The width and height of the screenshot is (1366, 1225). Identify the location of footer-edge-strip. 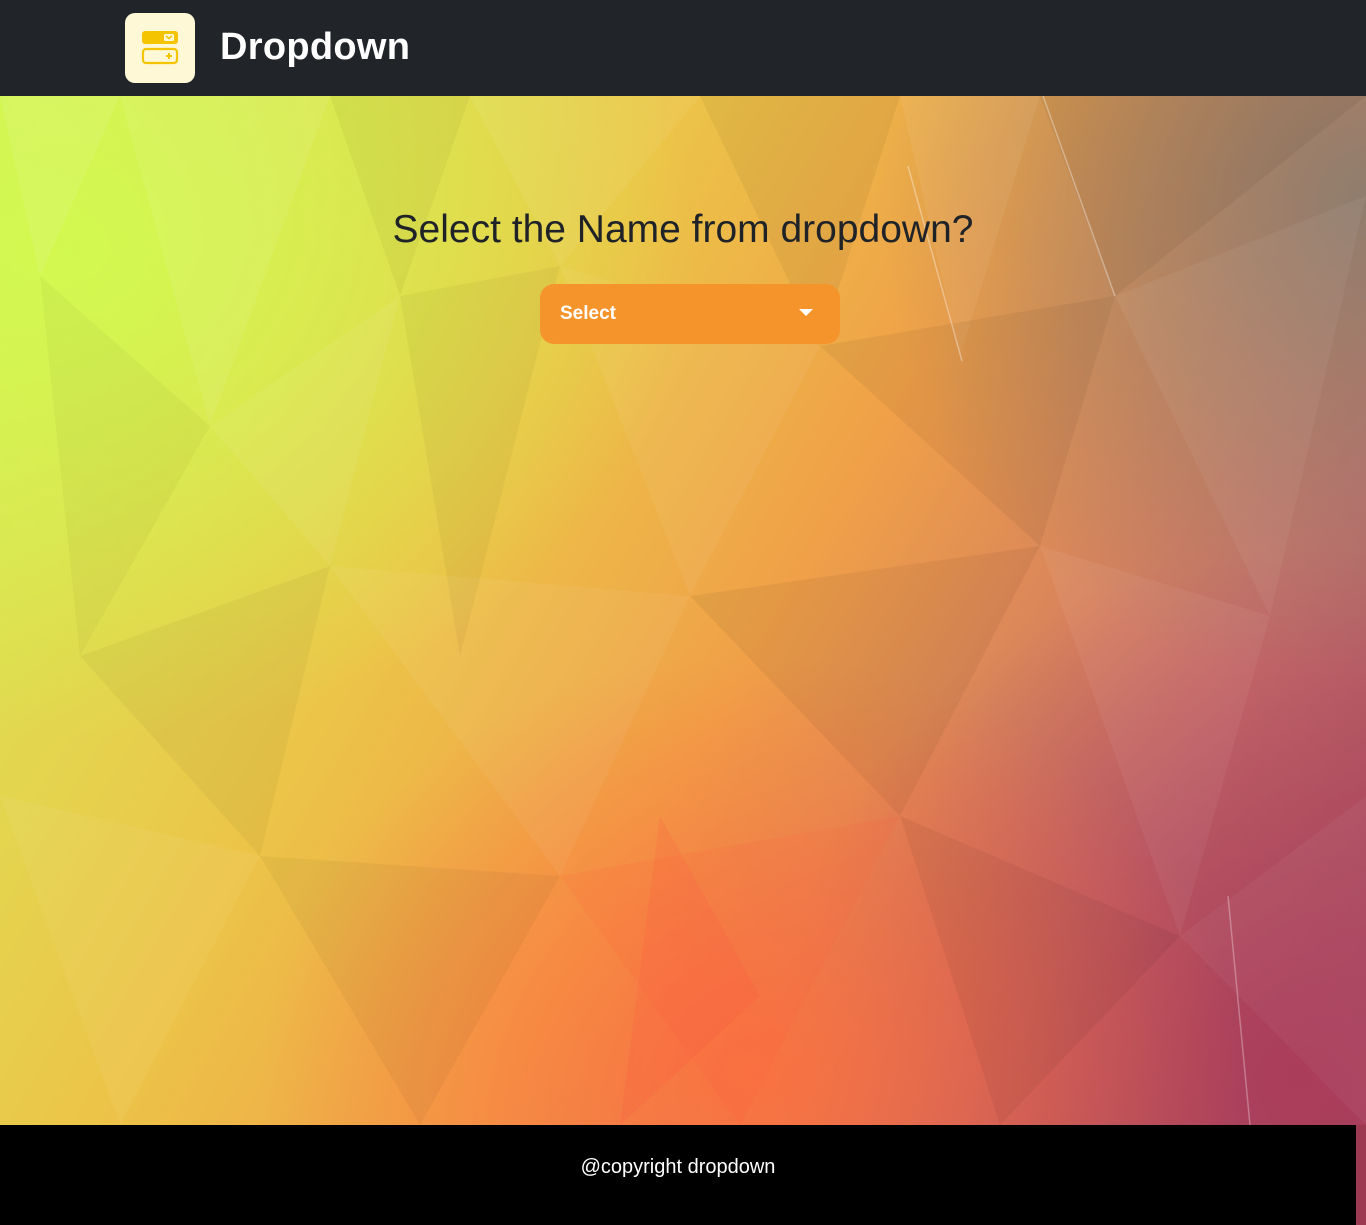
(1361, 1175).